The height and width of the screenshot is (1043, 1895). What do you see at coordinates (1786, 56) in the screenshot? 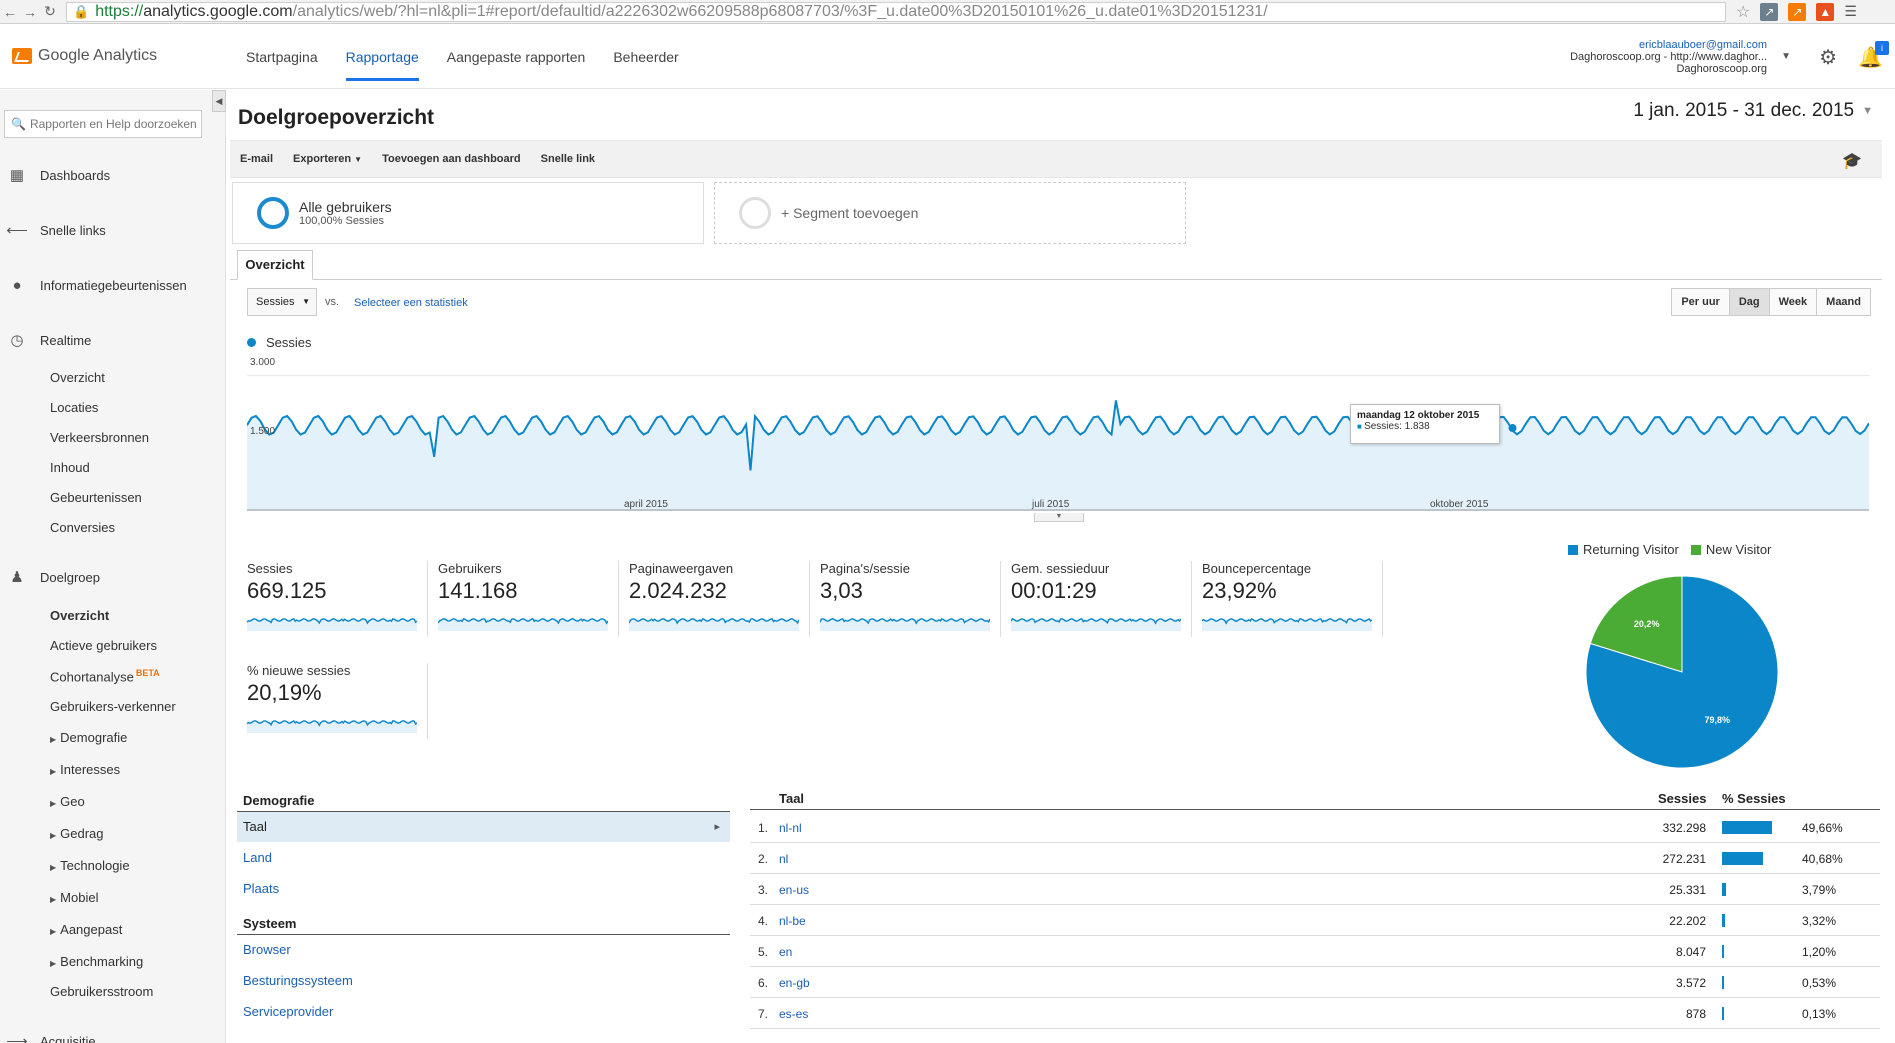
I see `chevron-down-icon: ▼` at bounding box center [1786, 56].